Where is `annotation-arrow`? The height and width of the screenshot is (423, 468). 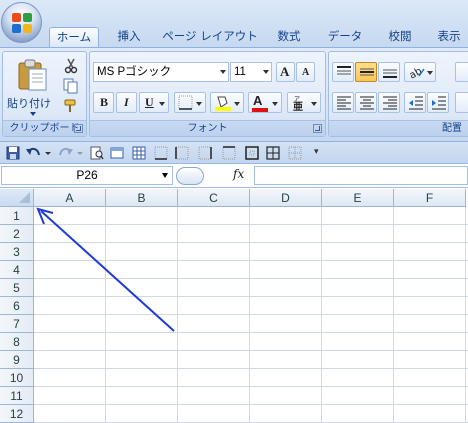 annotation-arrow is located at coordinates (105, 269).